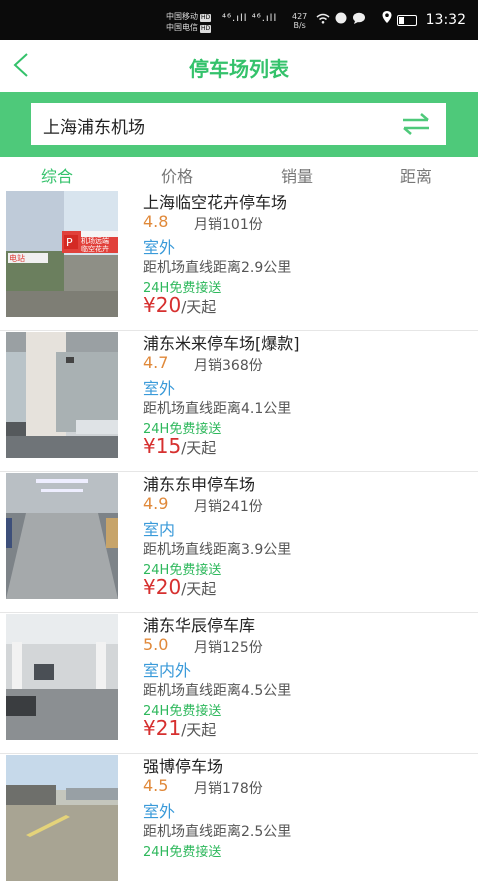  Describe the element at coordinates (156, 644) in the screenshot. I see `lot-rating: 5.0` at that location.